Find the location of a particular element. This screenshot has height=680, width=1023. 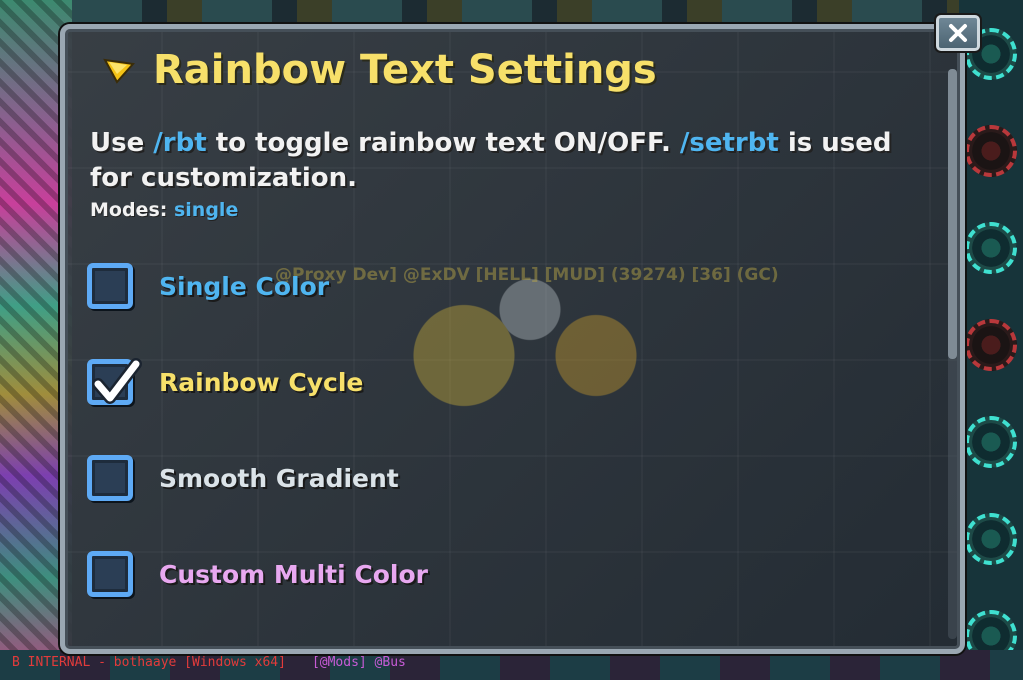

option-single-color: Single Color is located at coordinates (208, 286).